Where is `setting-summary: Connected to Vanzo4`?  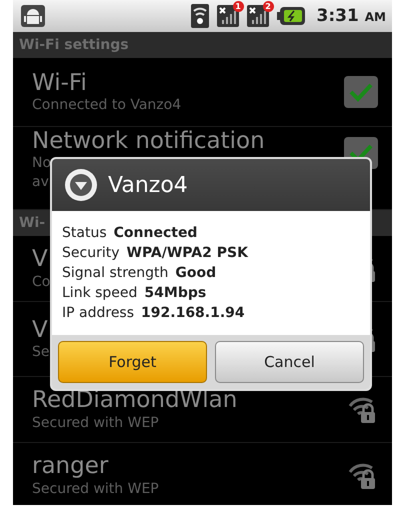 setting-summary: Connected to Vanzo4 is located at coordinates (107, 105).